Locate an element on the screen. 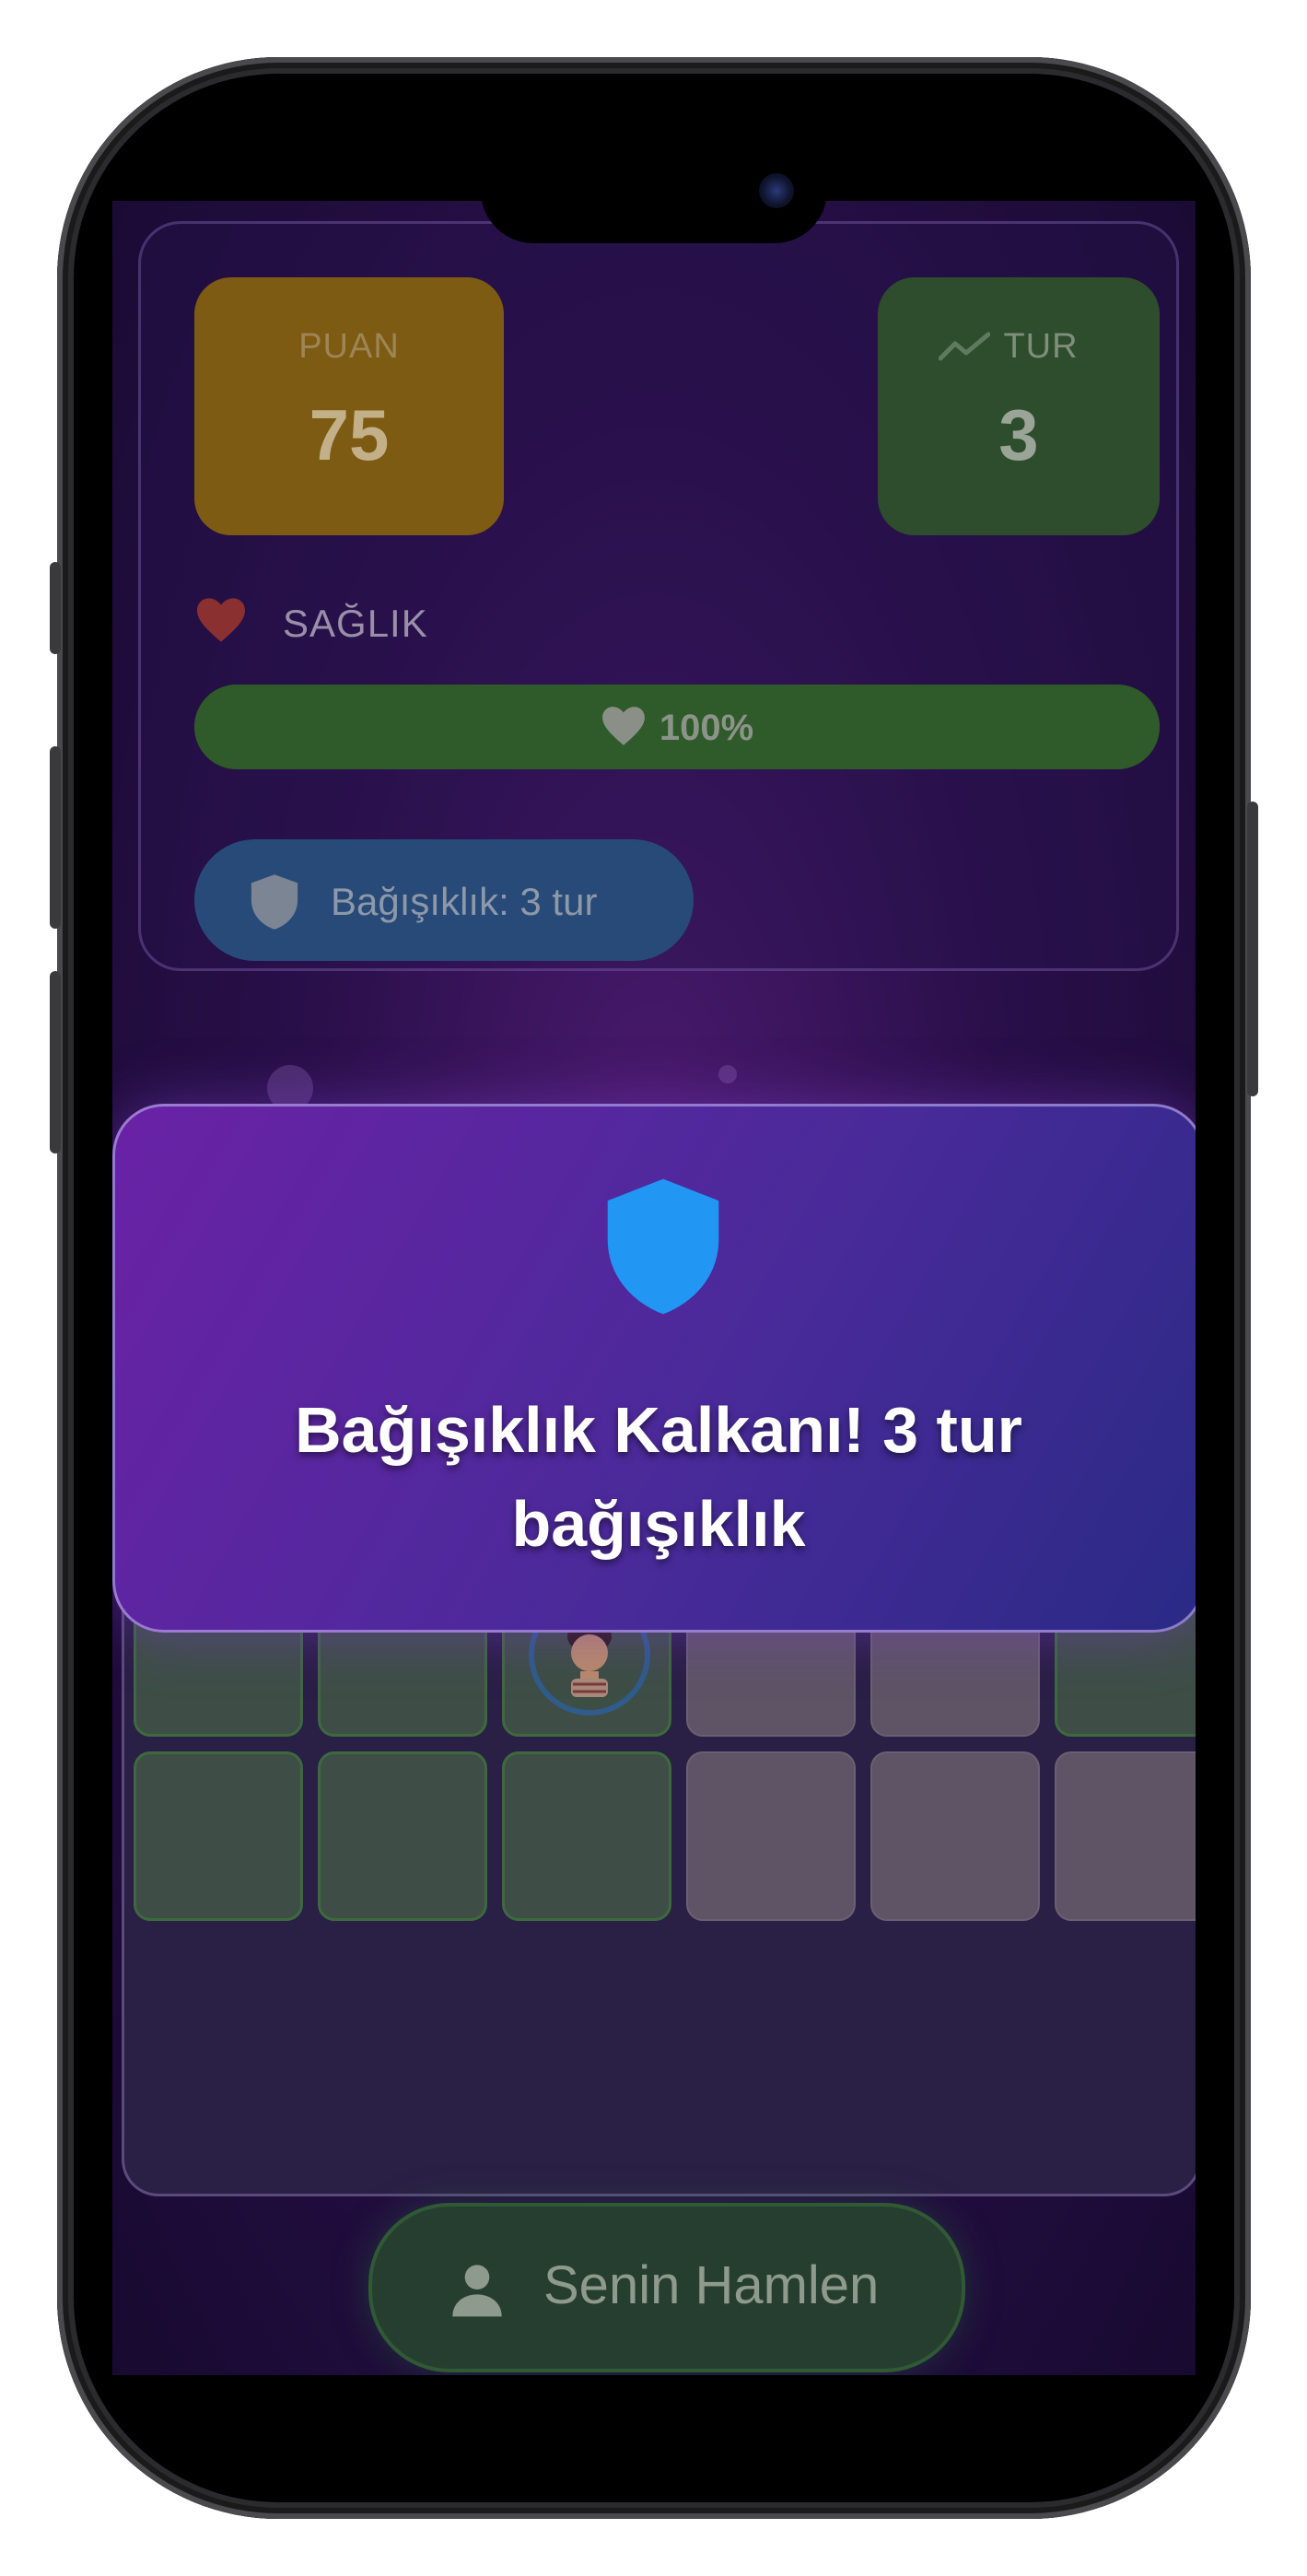 The image size is (1307, 2576). volume-up-button is located at coordinates (56, 837).